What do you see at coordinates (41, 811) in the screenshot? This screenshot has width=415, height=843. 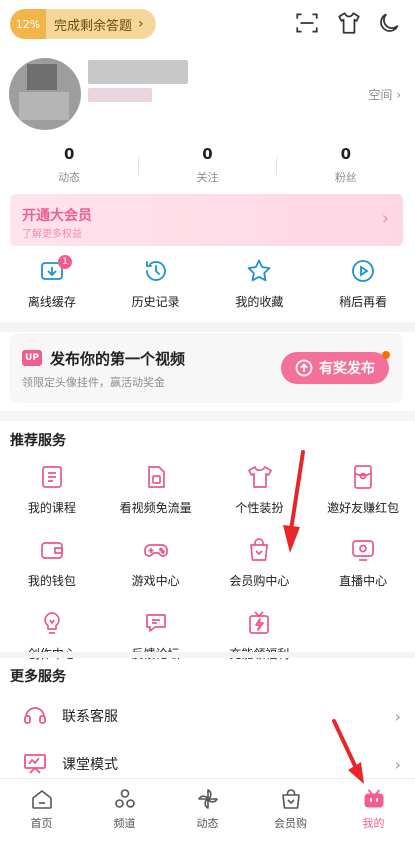 I see `tab-home: 首页` at bounding box center [41, 811].